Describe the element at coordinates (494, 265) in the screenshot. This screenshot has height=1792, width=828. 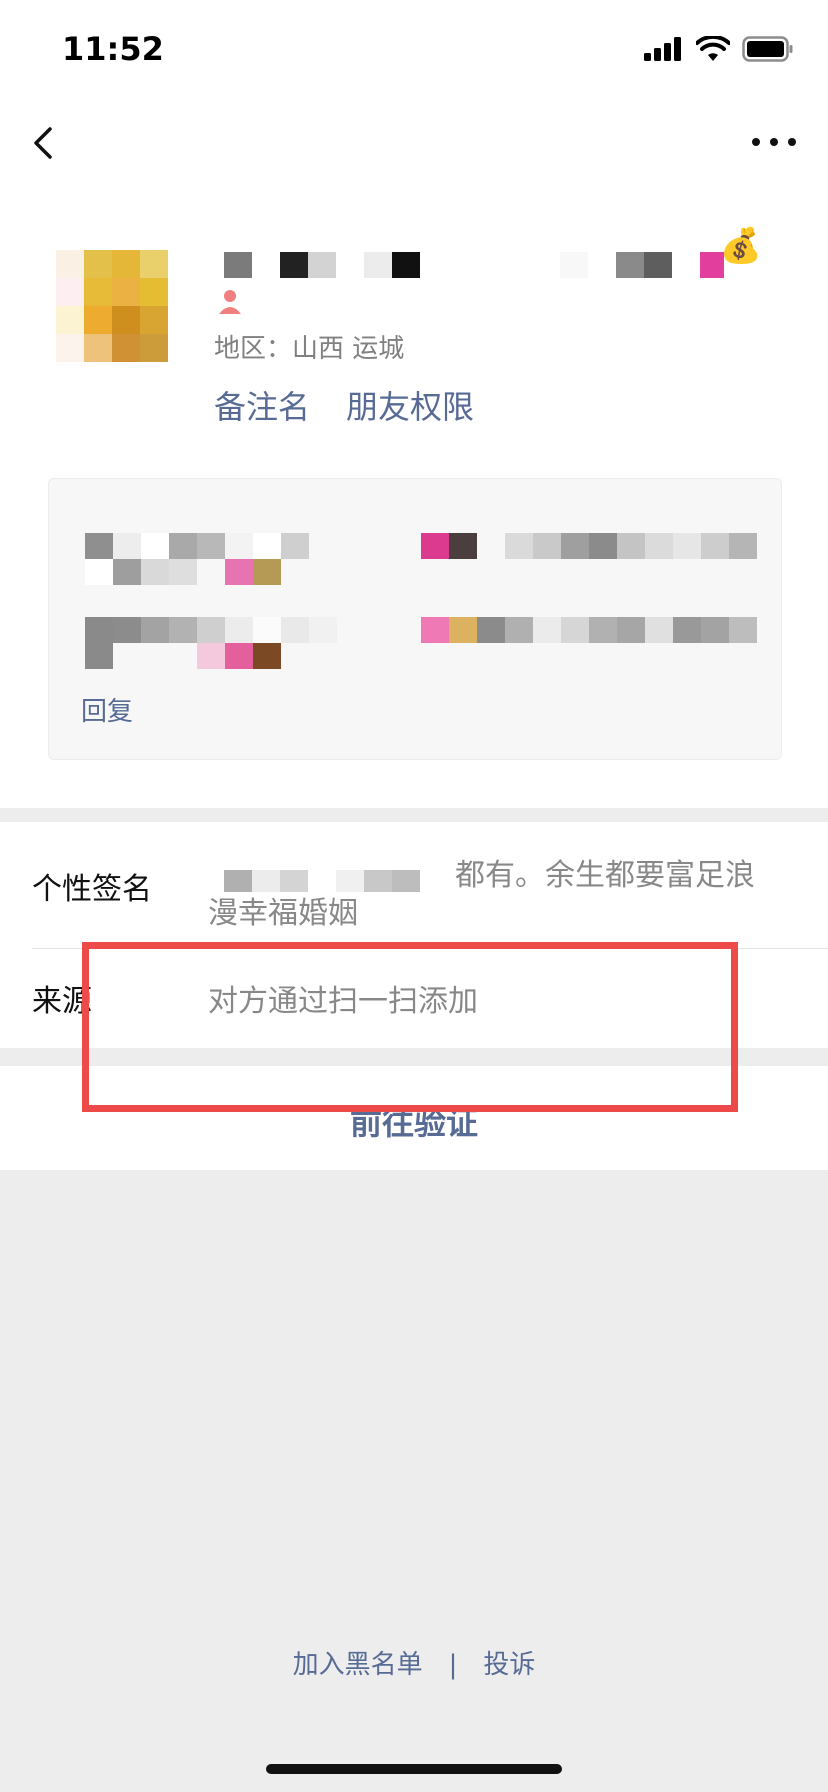
I see `nickname-mosaic` at that location.